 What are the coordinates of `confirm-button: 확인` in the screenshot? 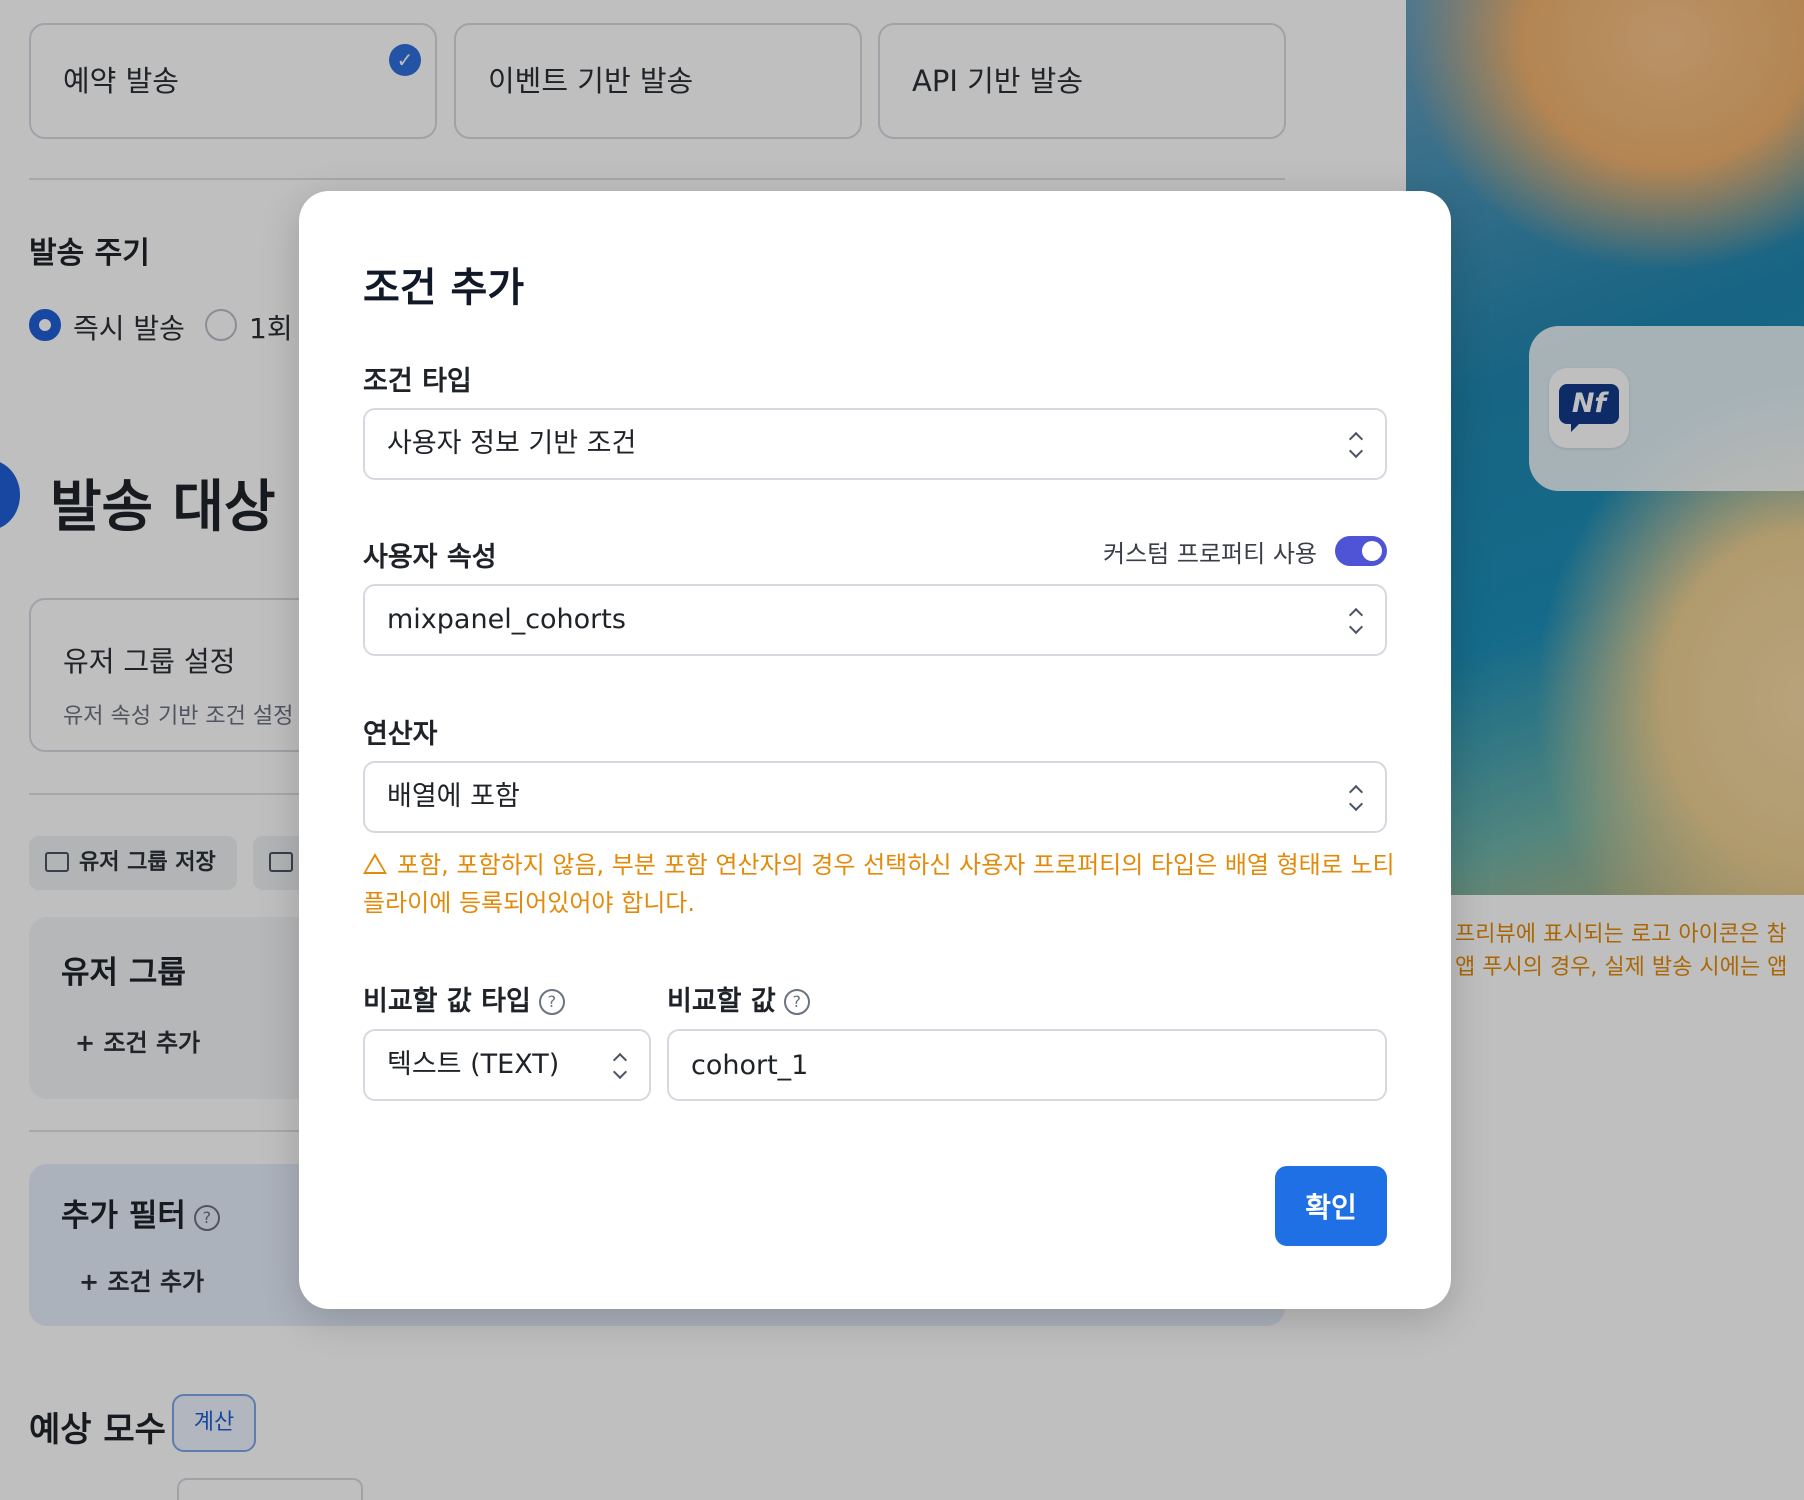 It's located at (1331, 1206).